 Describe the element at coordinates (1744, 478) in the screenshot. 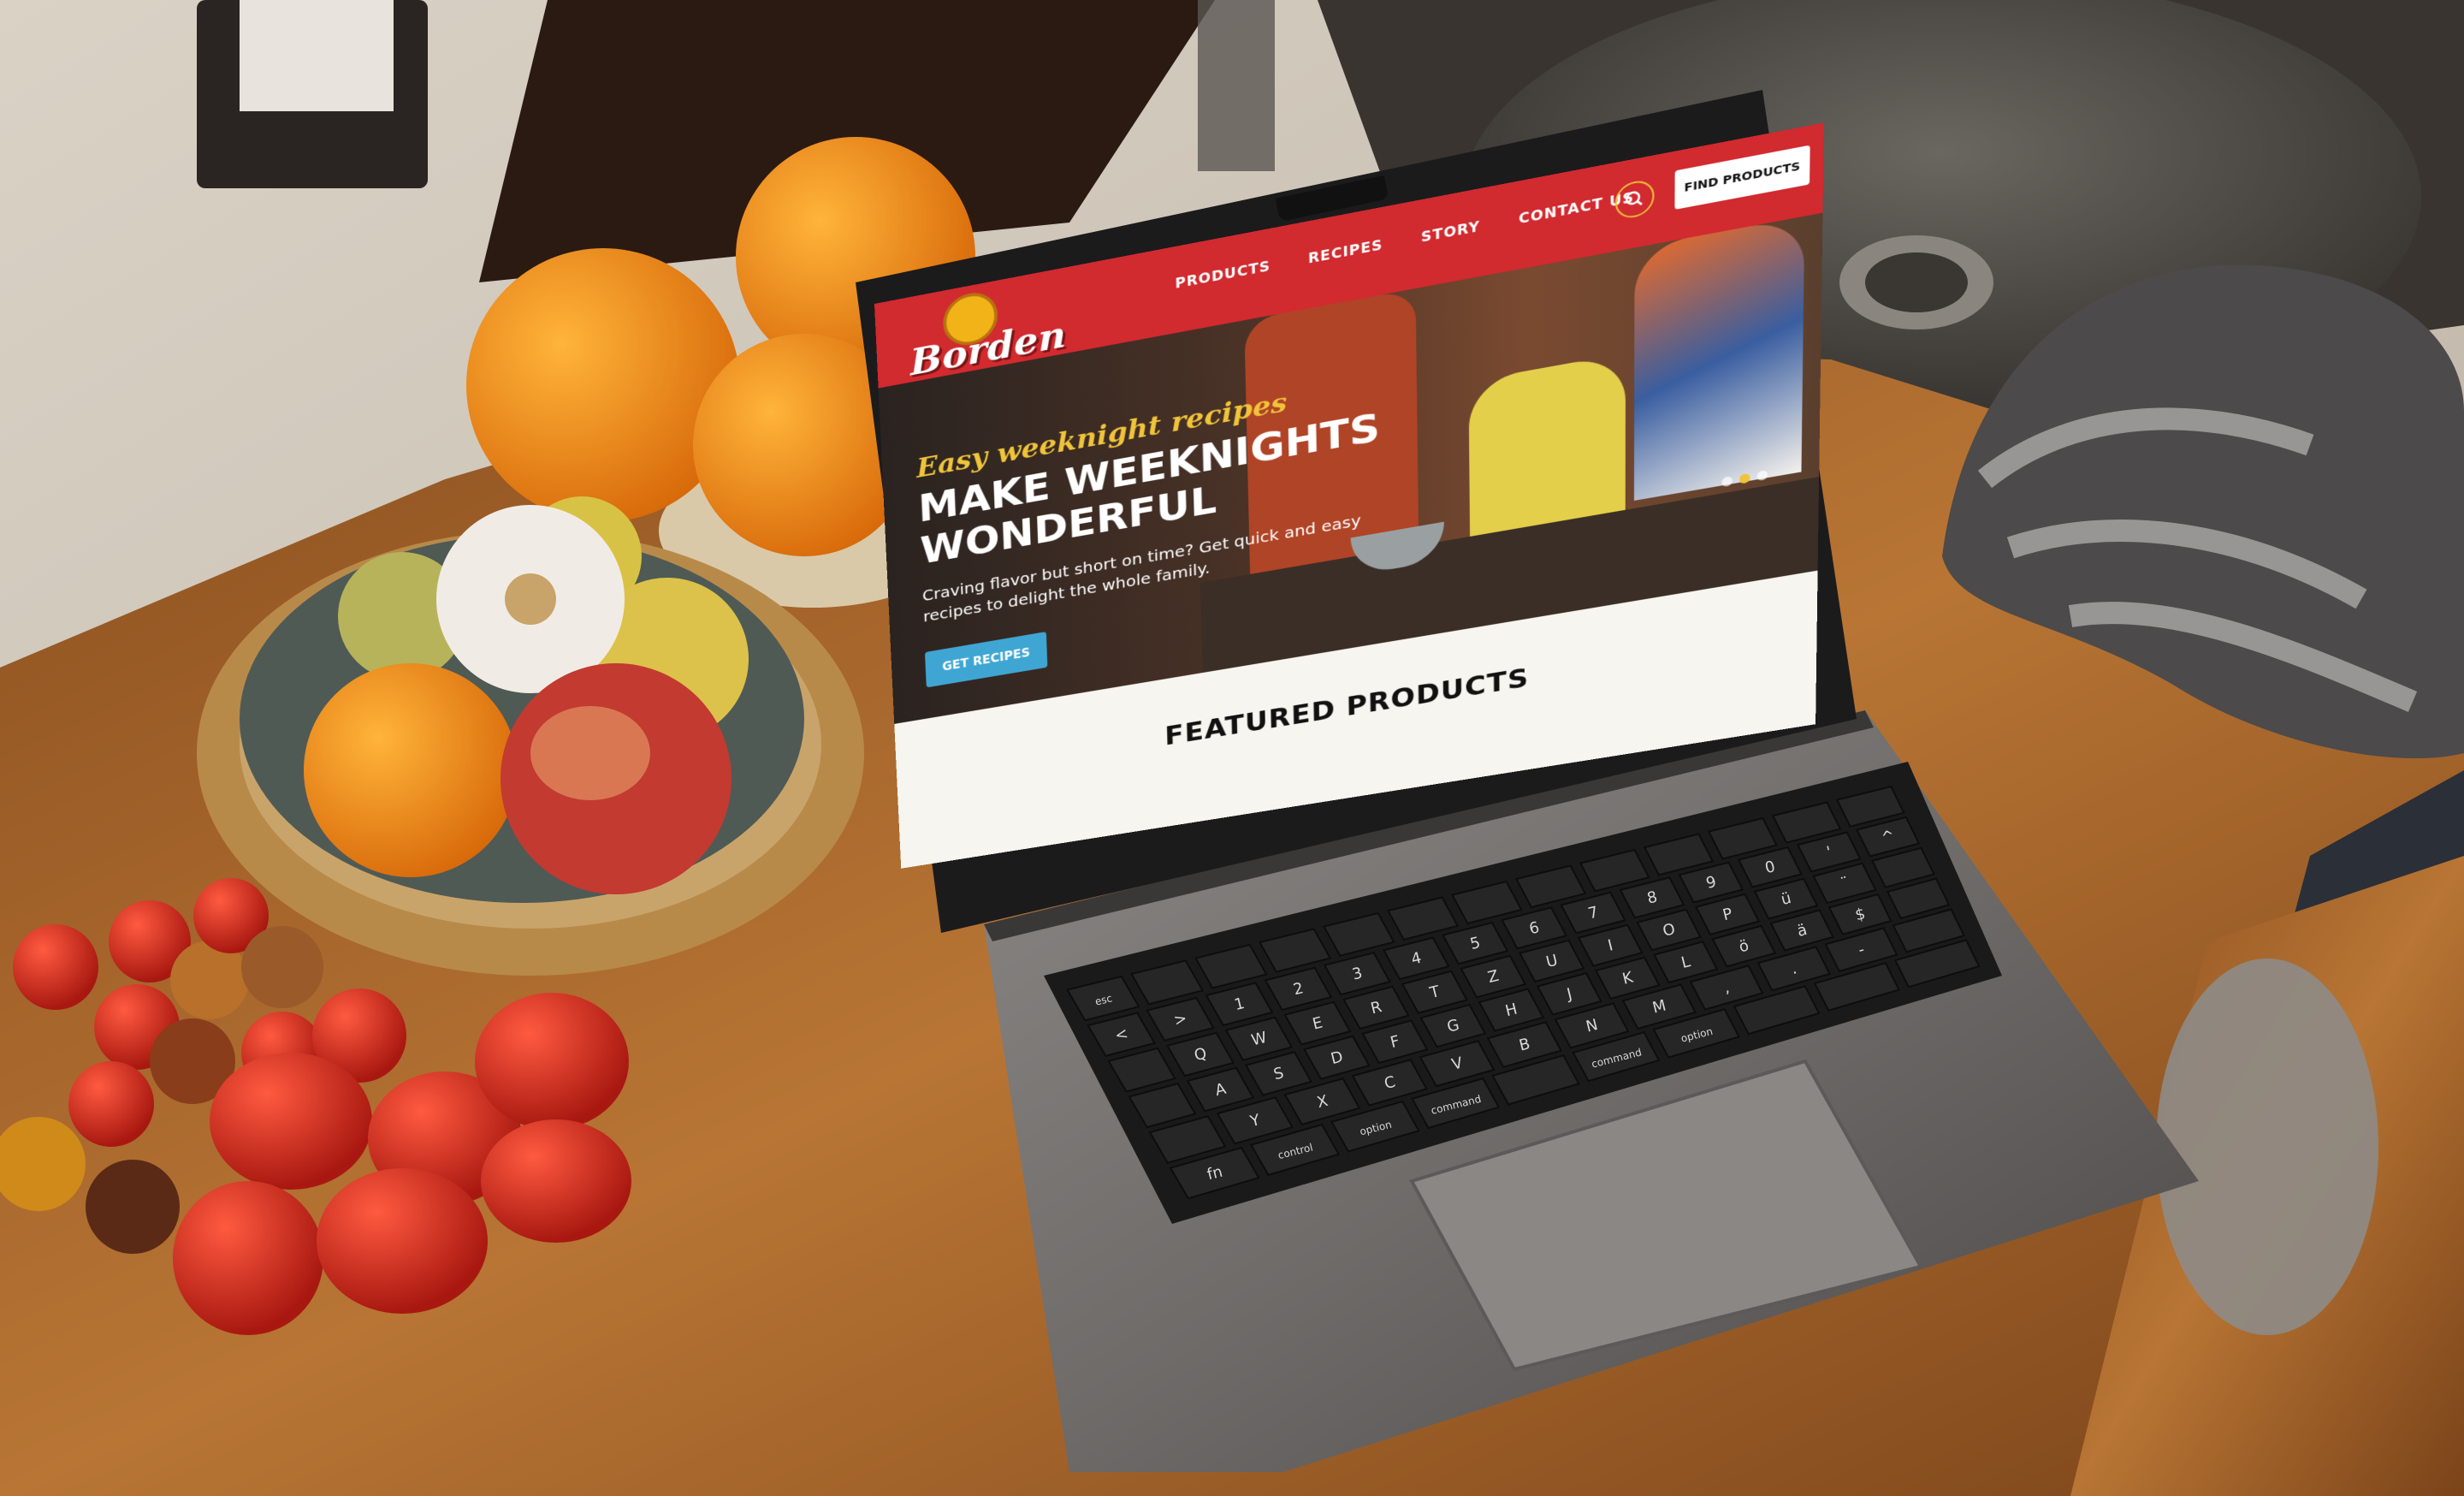

I see `carousel-dot-active` at that location.